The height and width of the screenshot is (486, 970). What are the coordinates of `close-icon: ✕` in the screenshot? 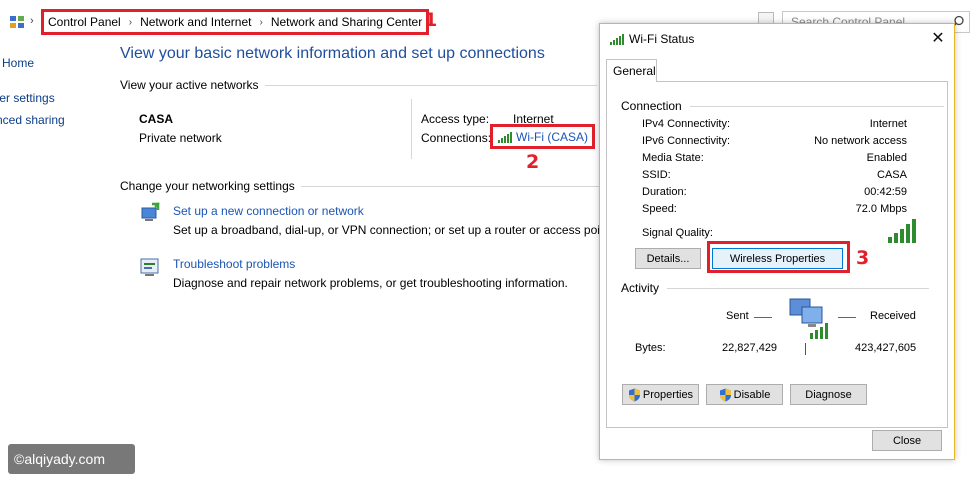 It's located at (938, 39).